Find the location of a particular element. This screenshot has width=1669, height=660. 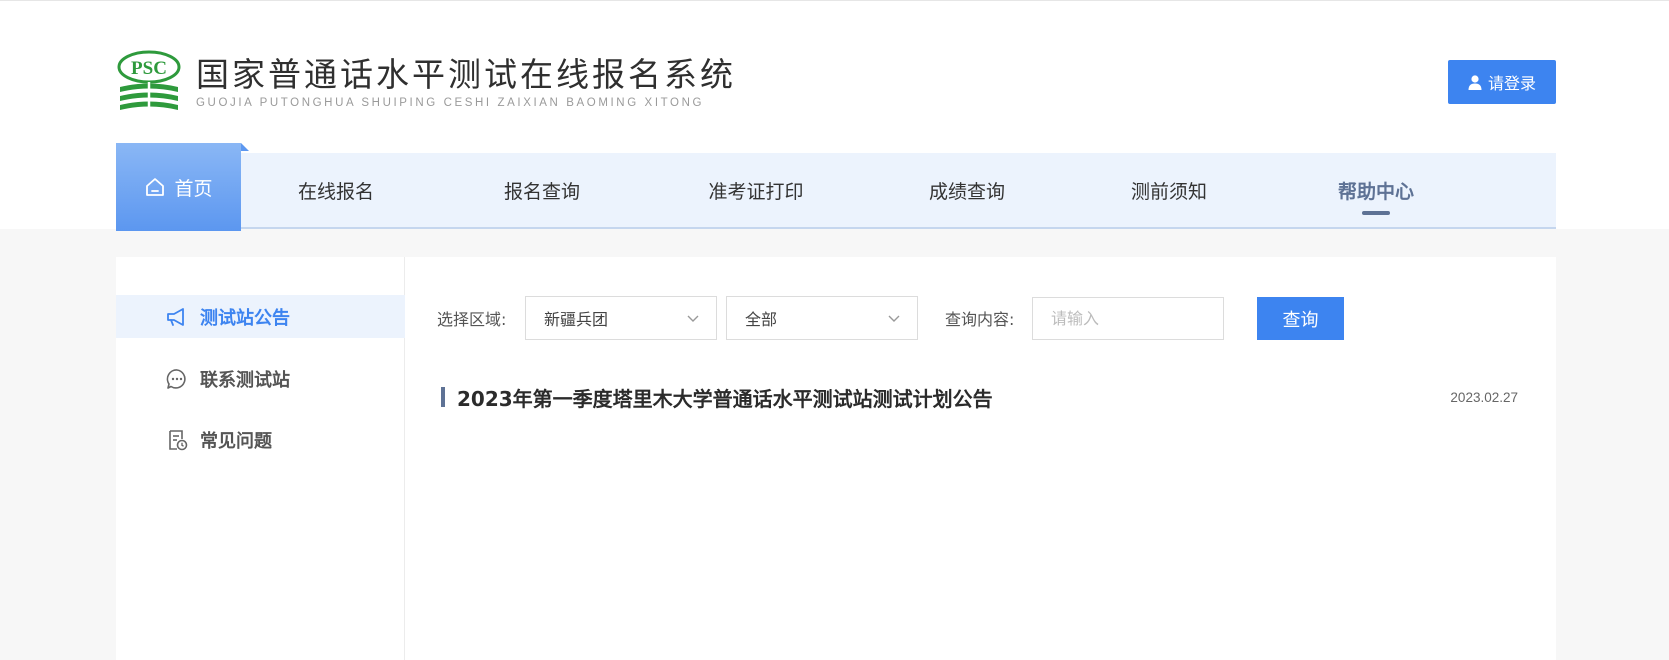

nav-home-label: 首页 is located at coordinates (193, 188).